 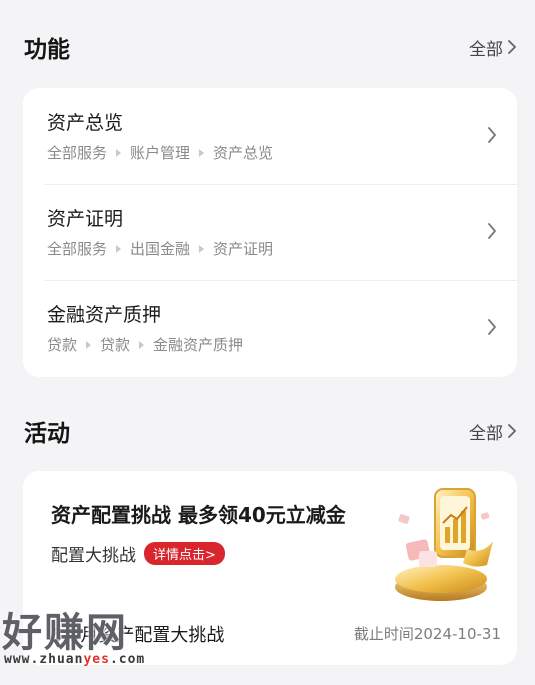 I want to click on breadcrumb: 全部服务 出国金融 资产证明, so click(x=160, y=248).